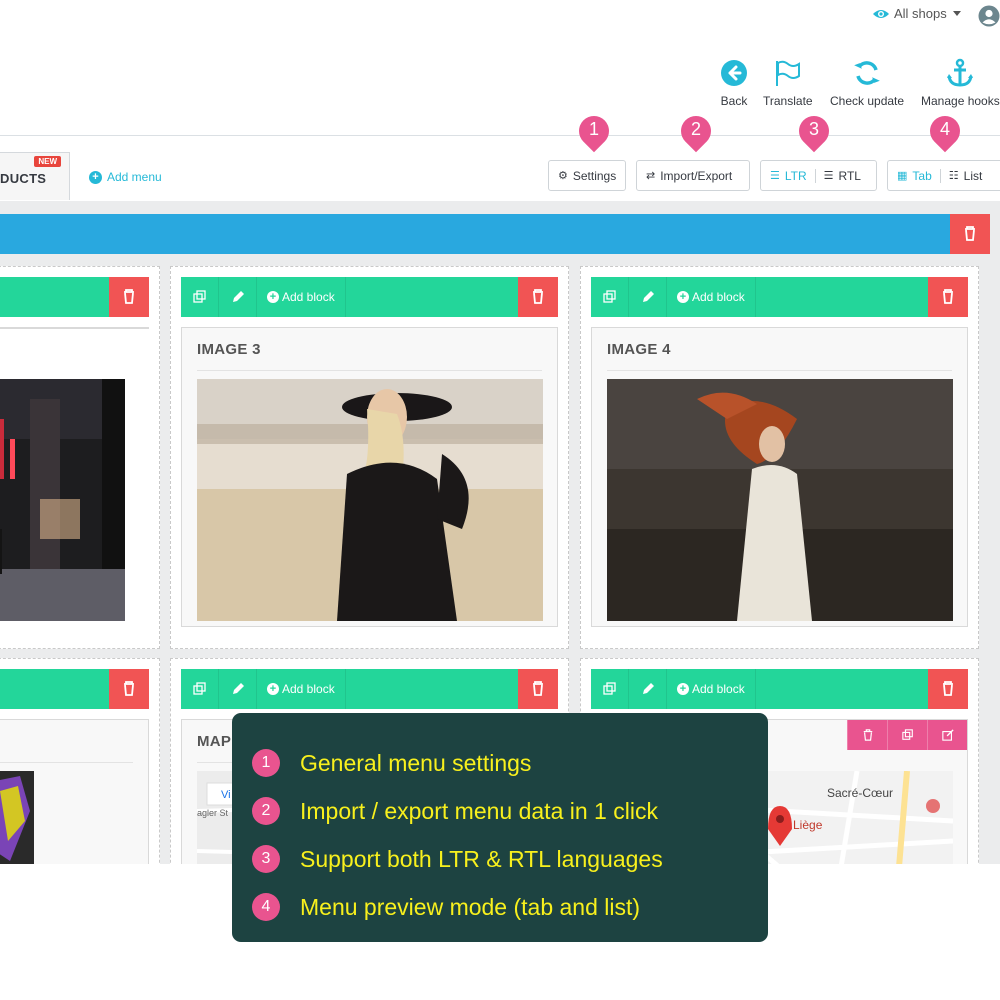 Image resolution: width=1000 pixels, height=1000 pixels. Describe the element at coordinates (481, 858) in the screenshot. I see `feature-text: Support both LTR & RTL languages` at that location.